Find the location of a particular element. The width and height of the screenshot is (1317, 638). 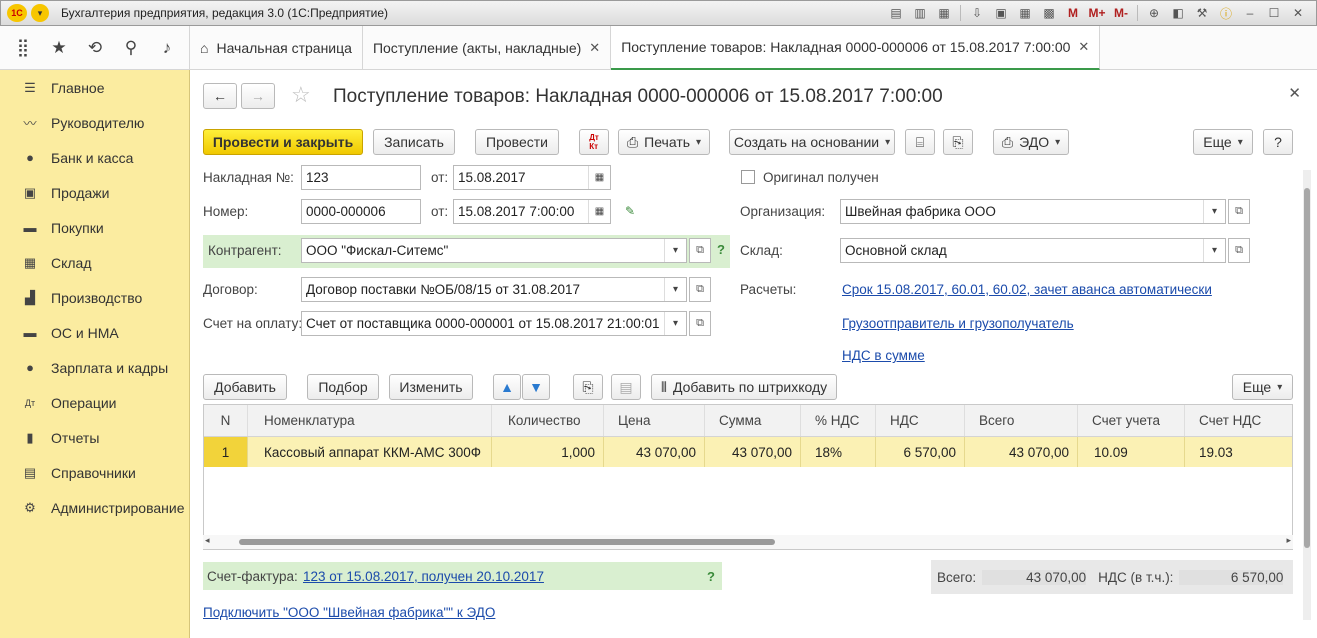

sidebar-item-production: ▟ Производство is located at coordinates (94, 297).